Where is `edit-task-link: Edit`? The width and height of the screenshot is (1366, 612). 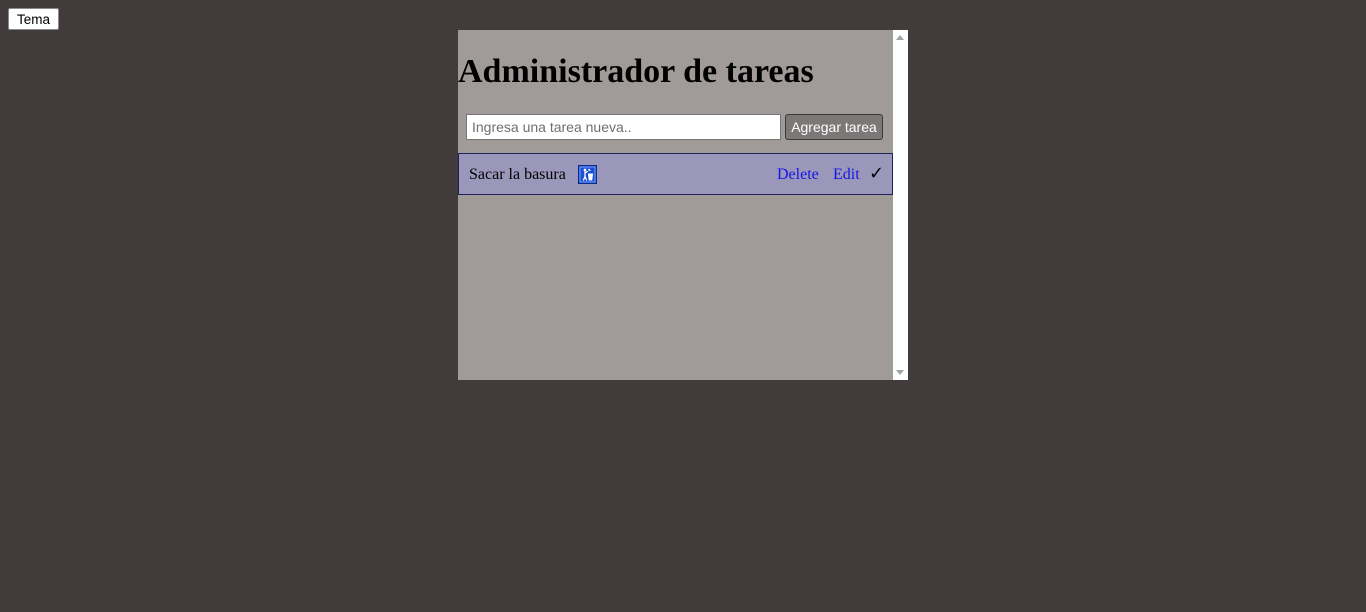 edit-task-link: Edit is located at coordinates (846, 175).